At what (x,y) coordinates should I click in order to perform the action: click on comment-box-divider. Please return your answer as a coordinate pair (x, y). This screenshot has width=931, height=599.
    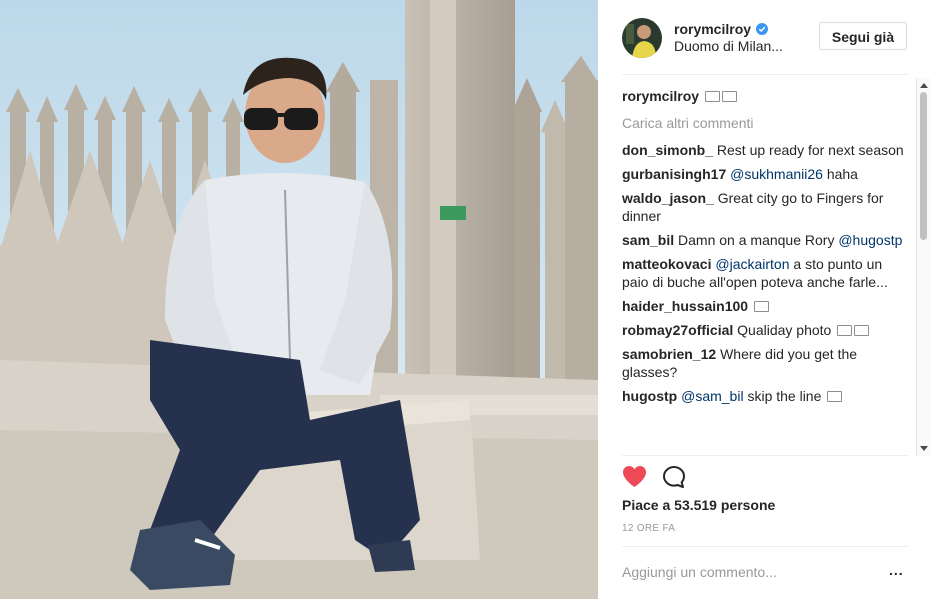
    Looking at the image, I should click on (765, 546).